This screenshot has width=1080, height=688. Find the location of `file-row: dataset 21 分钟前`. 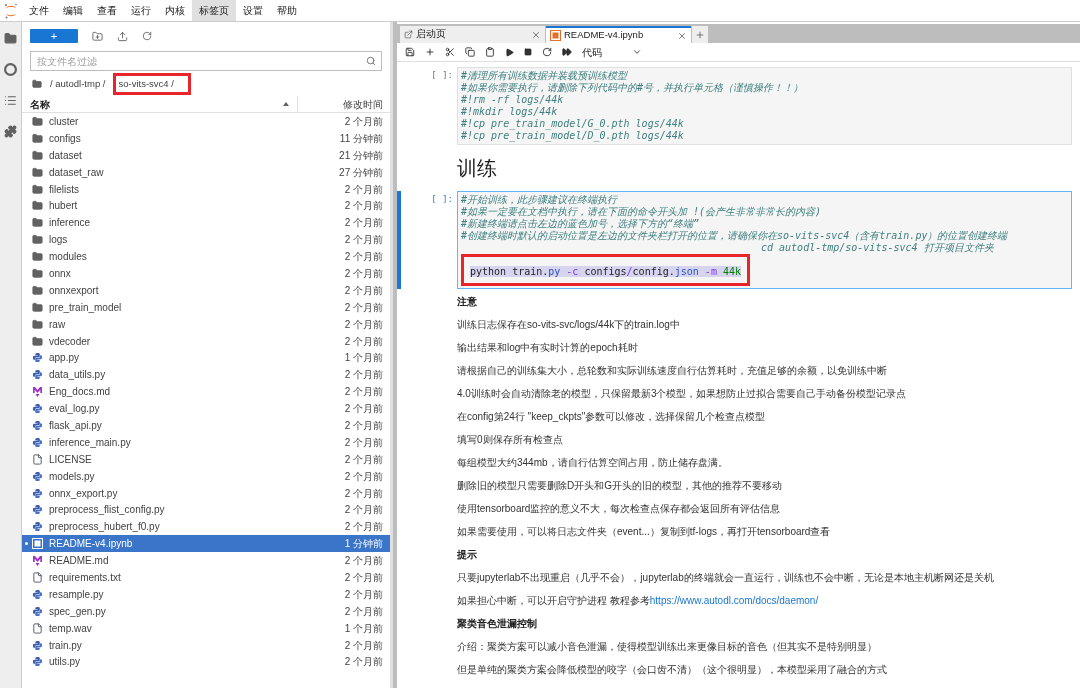

file-row: dataset 21 分钟前 is located at coordinates (206, 155).